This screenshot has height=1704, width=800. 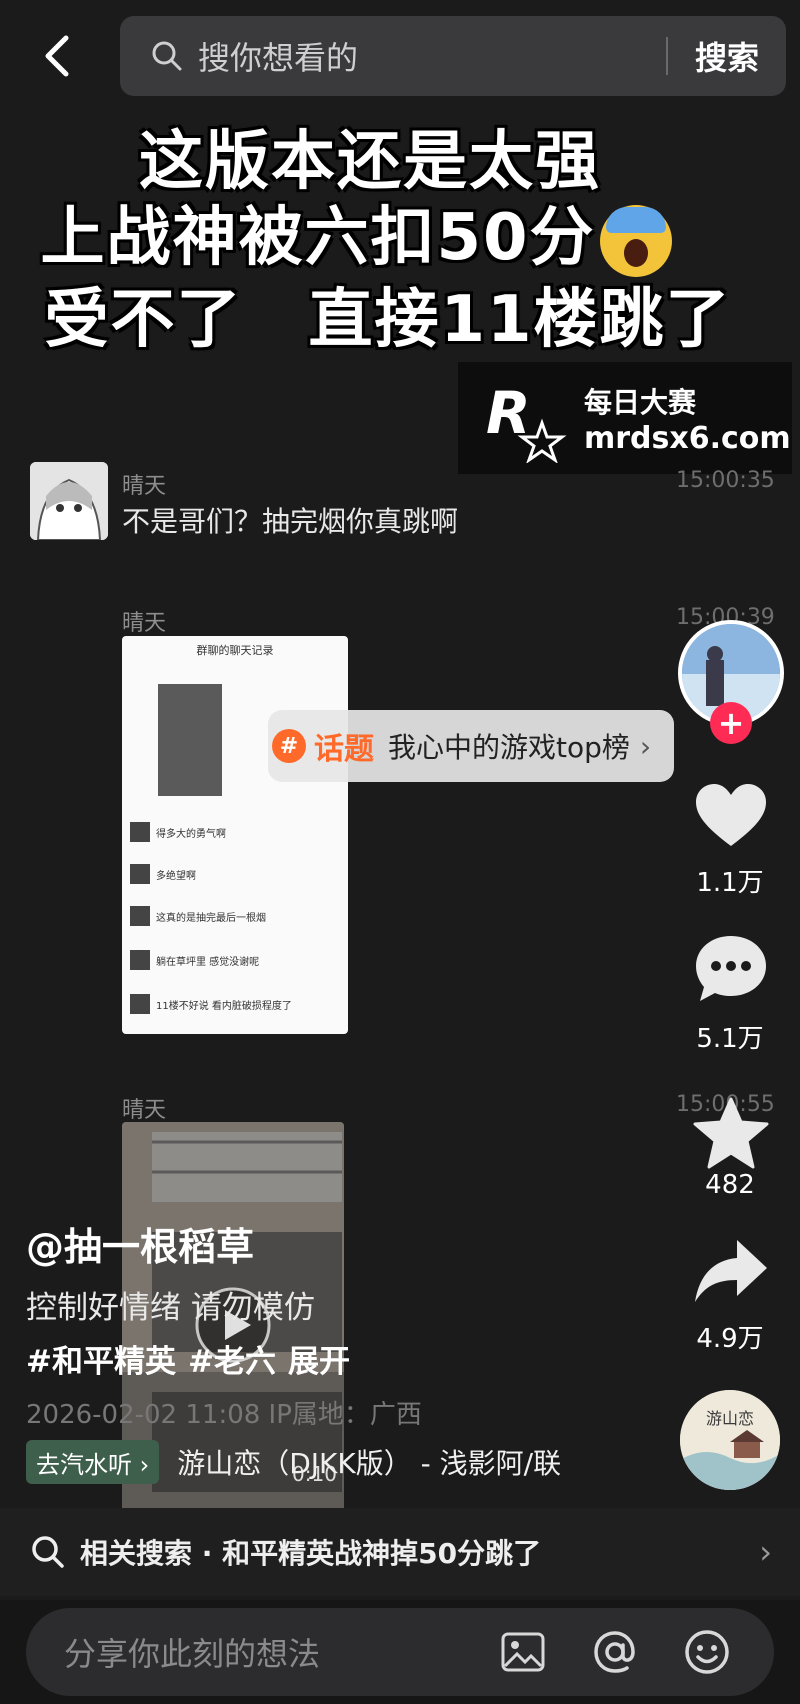 What do you see at coordinates (635, 241) in the screenshot?
I see `scream-emoji-icon` at bounding box center [635, 241].